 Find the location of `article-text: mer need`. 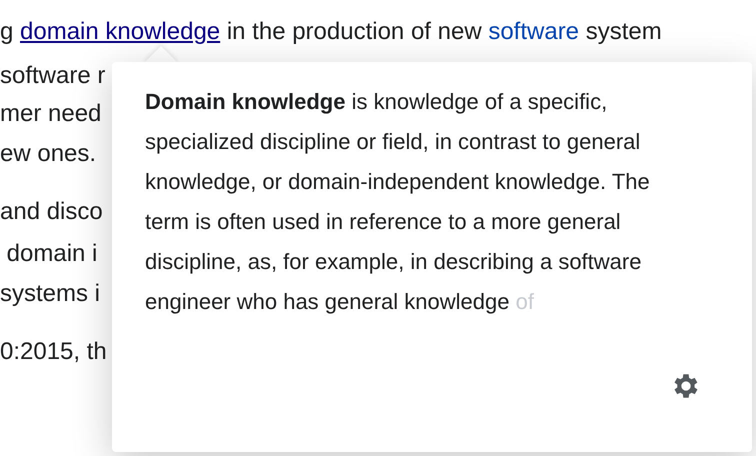

article-text: mer need is located at coordinates (51, 113).